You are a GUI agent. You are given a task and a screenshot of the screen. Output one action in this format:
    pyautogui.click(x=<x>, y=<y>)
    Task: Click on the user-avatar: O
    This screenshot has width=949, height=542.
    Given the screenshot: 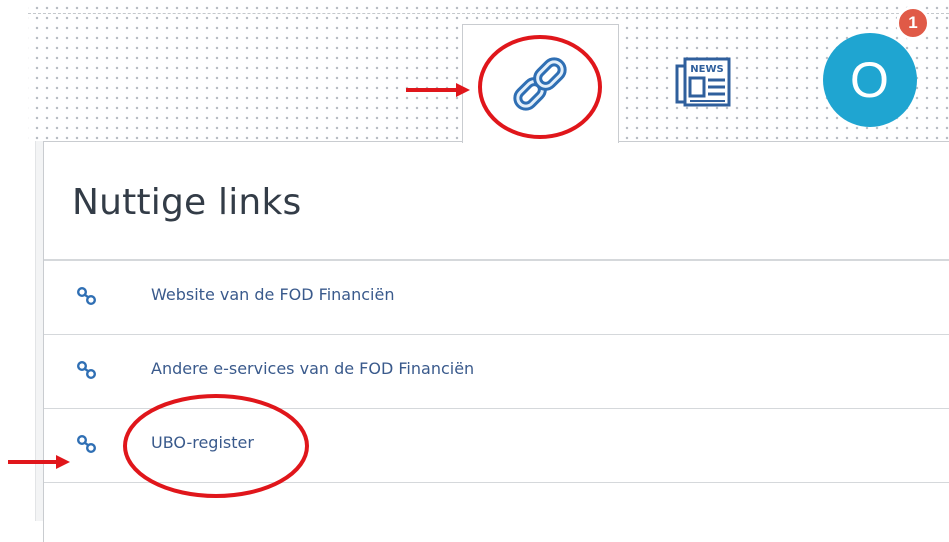 What is the action you would take?
    pyautogui.click(x=870, y=80)
    